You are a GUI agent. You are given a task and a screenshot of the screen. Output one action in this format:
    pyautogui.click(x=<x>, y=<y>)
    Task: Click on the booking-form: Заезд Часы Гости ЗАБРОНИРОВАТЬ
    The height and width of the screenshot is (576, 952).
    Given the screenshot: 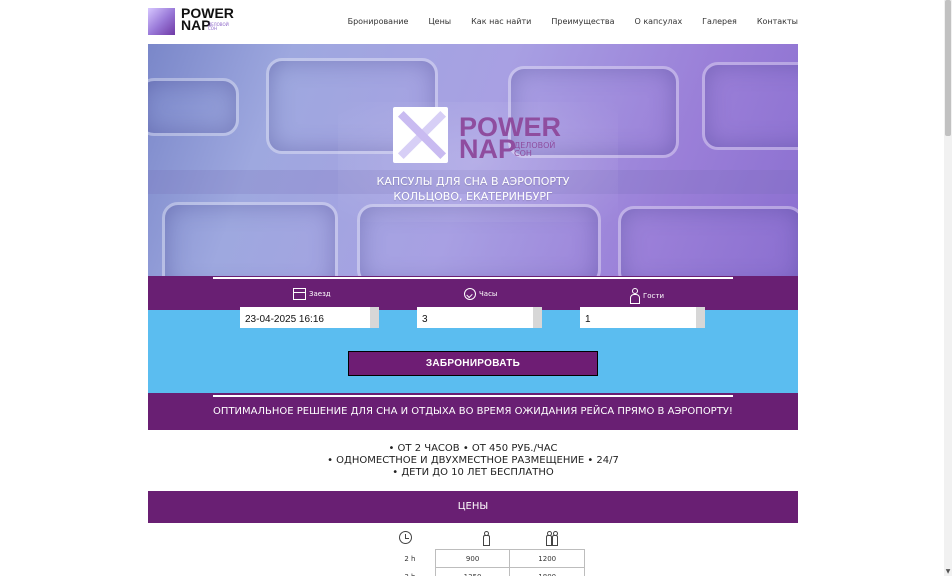 What is the action you would take?
    pyautogui.click(x=473, y=334)
    